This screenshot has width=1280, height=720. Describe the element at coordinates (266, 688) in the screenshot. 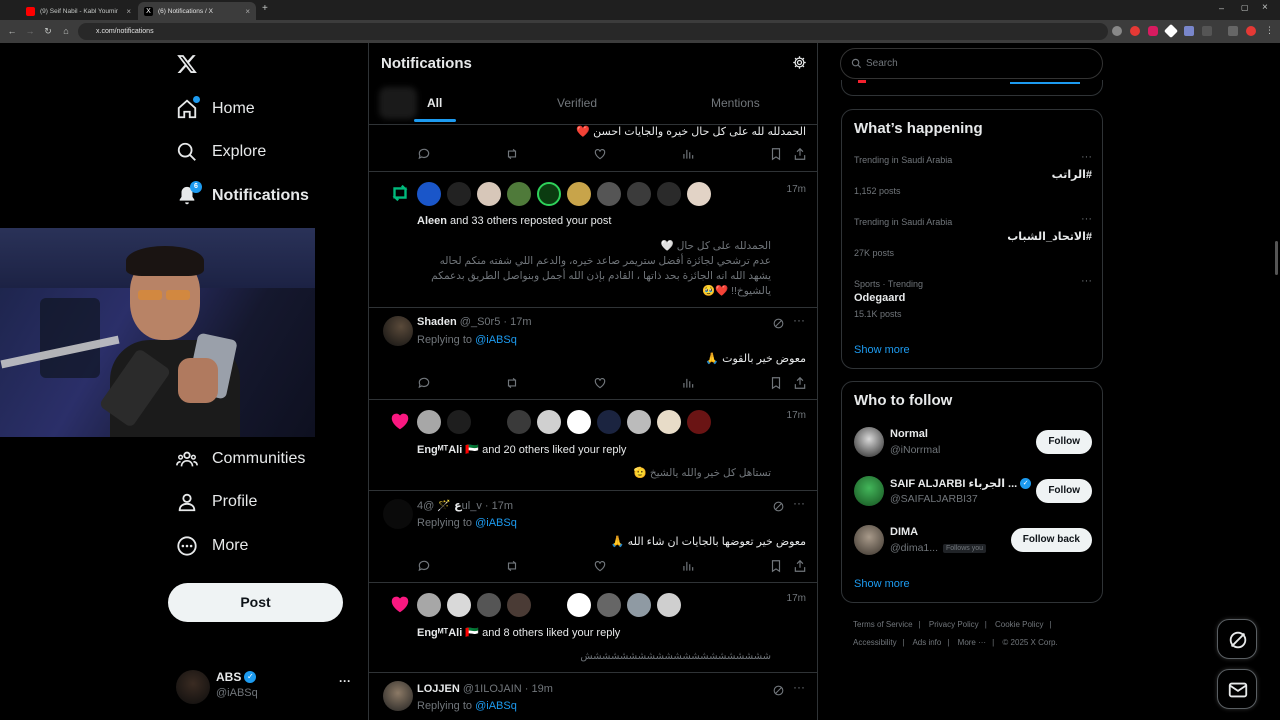

I see `account-switcher: ABS ✓ @iABSq ···` at that location.